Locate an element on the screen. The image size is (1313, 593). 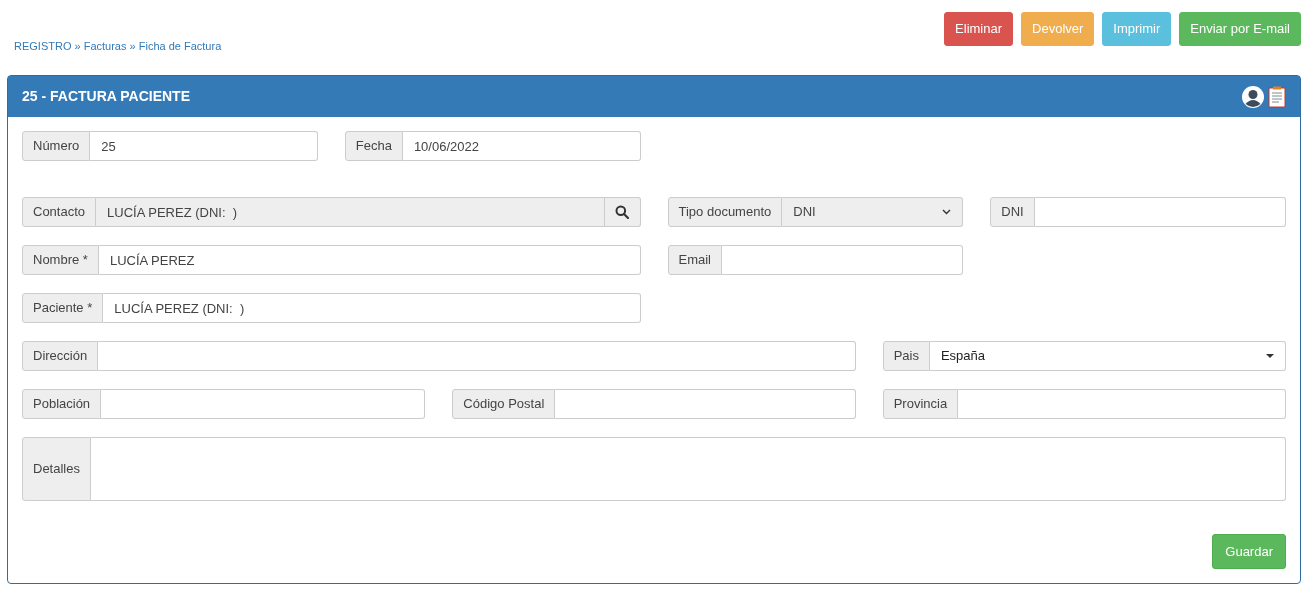
text-area is located at coordinates (688, 469).